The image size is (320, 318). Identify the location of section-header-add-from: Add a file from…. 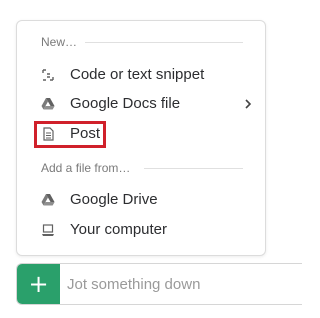
(151, 168).